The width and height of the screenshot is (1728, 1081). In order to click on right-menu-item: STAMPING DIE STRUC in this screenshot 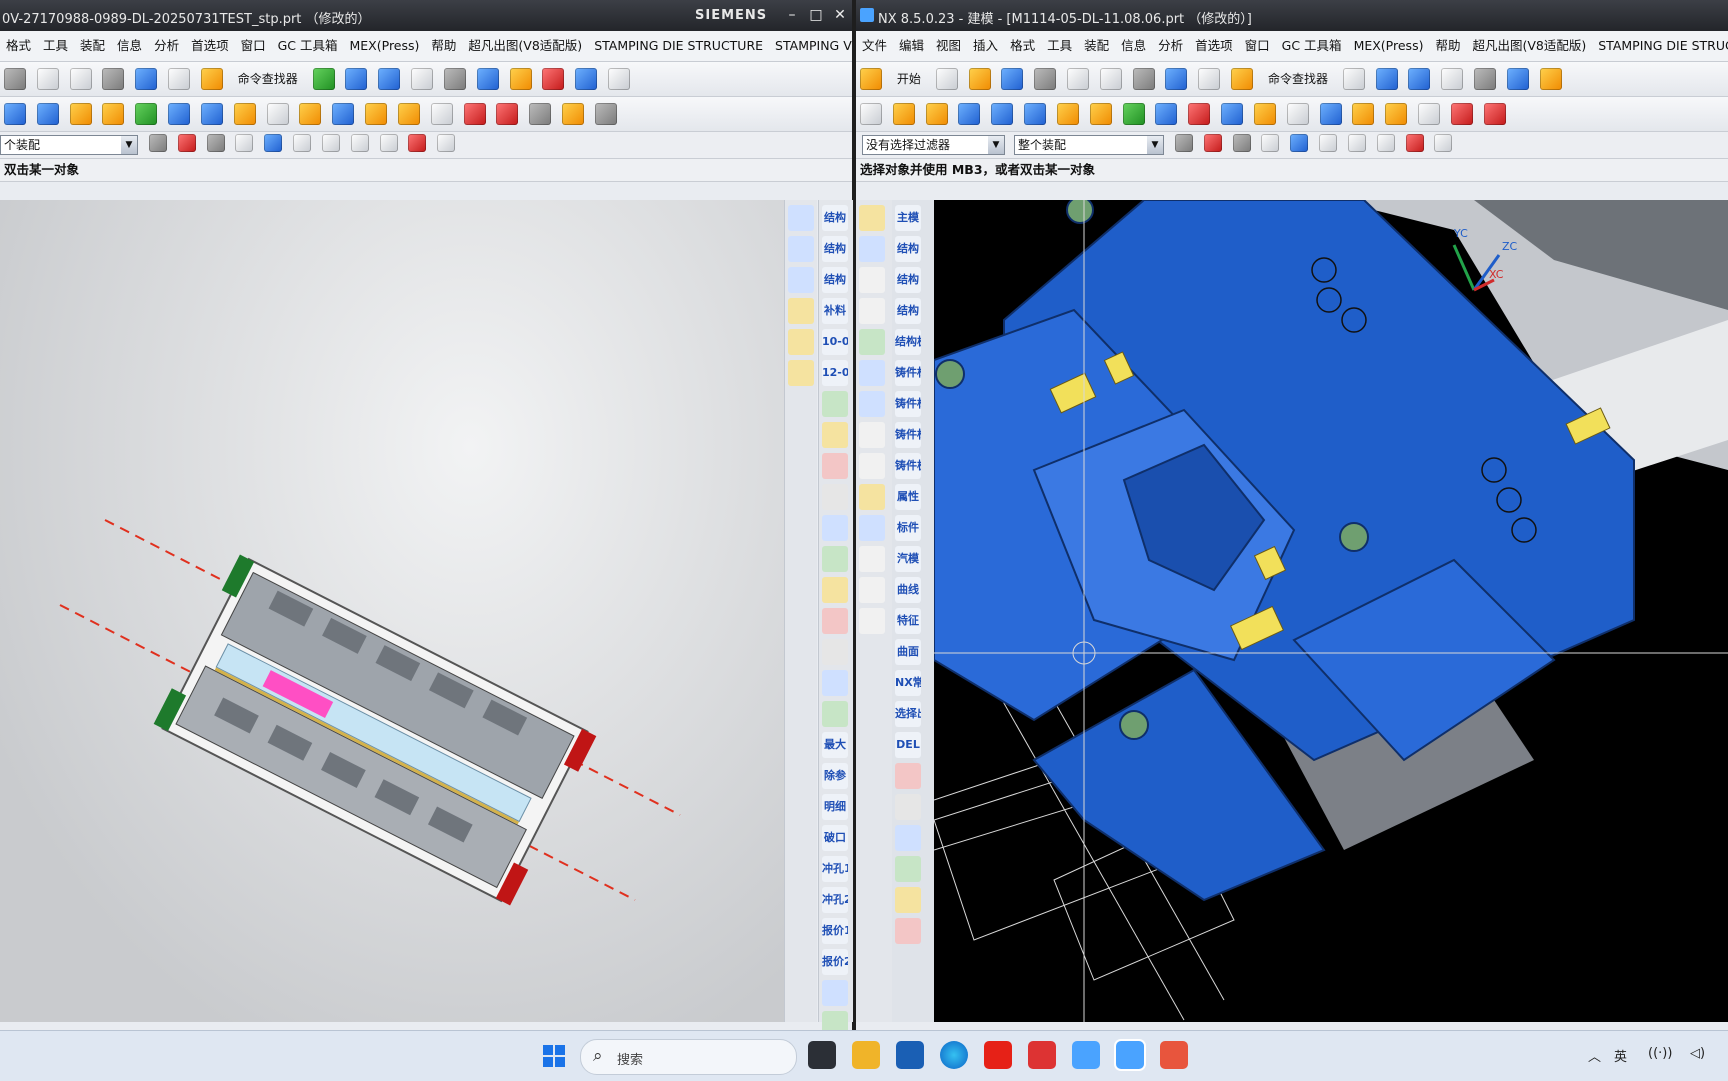, I will do `click(1660, 46)`.